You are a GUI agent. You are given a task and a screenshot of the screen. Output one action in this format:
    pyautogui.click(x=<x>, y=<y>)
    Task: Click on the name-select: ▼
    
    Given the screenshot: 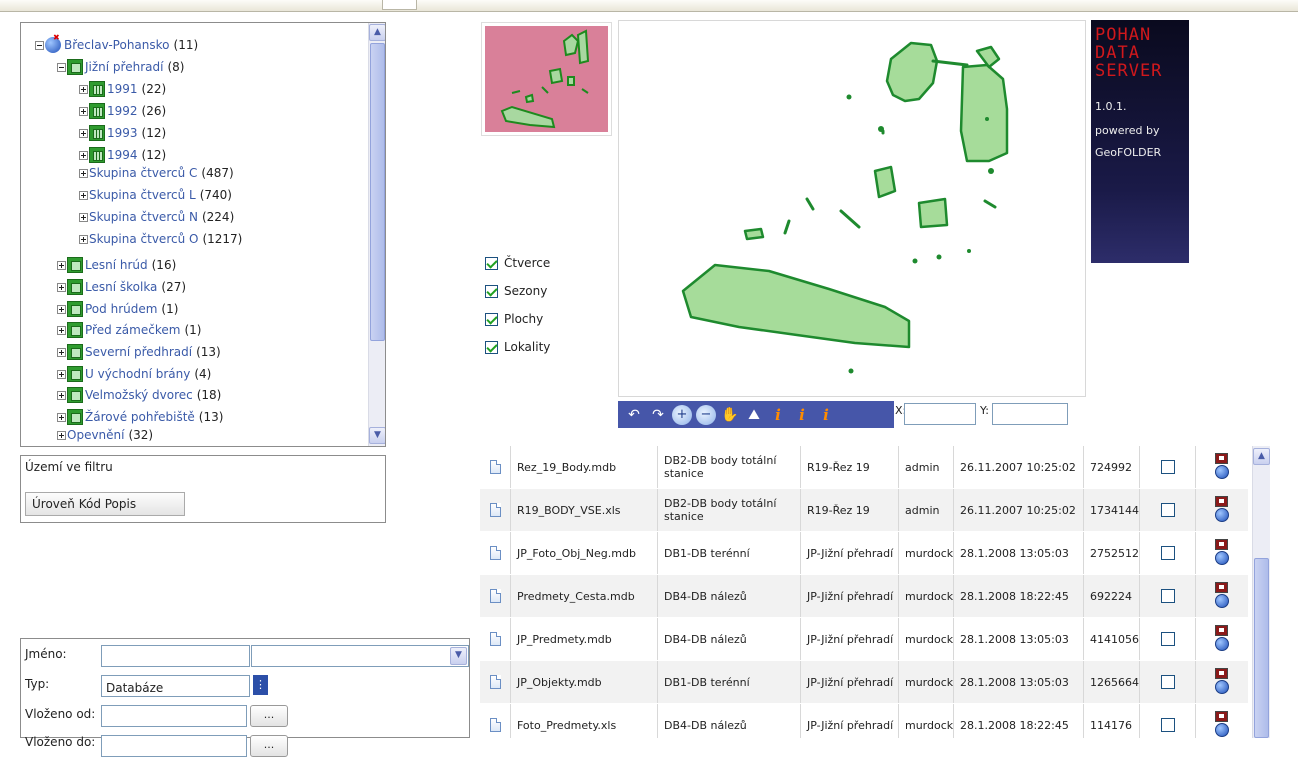 What is the action you would take?
    pyautogui.click(x=360, y=656)
    